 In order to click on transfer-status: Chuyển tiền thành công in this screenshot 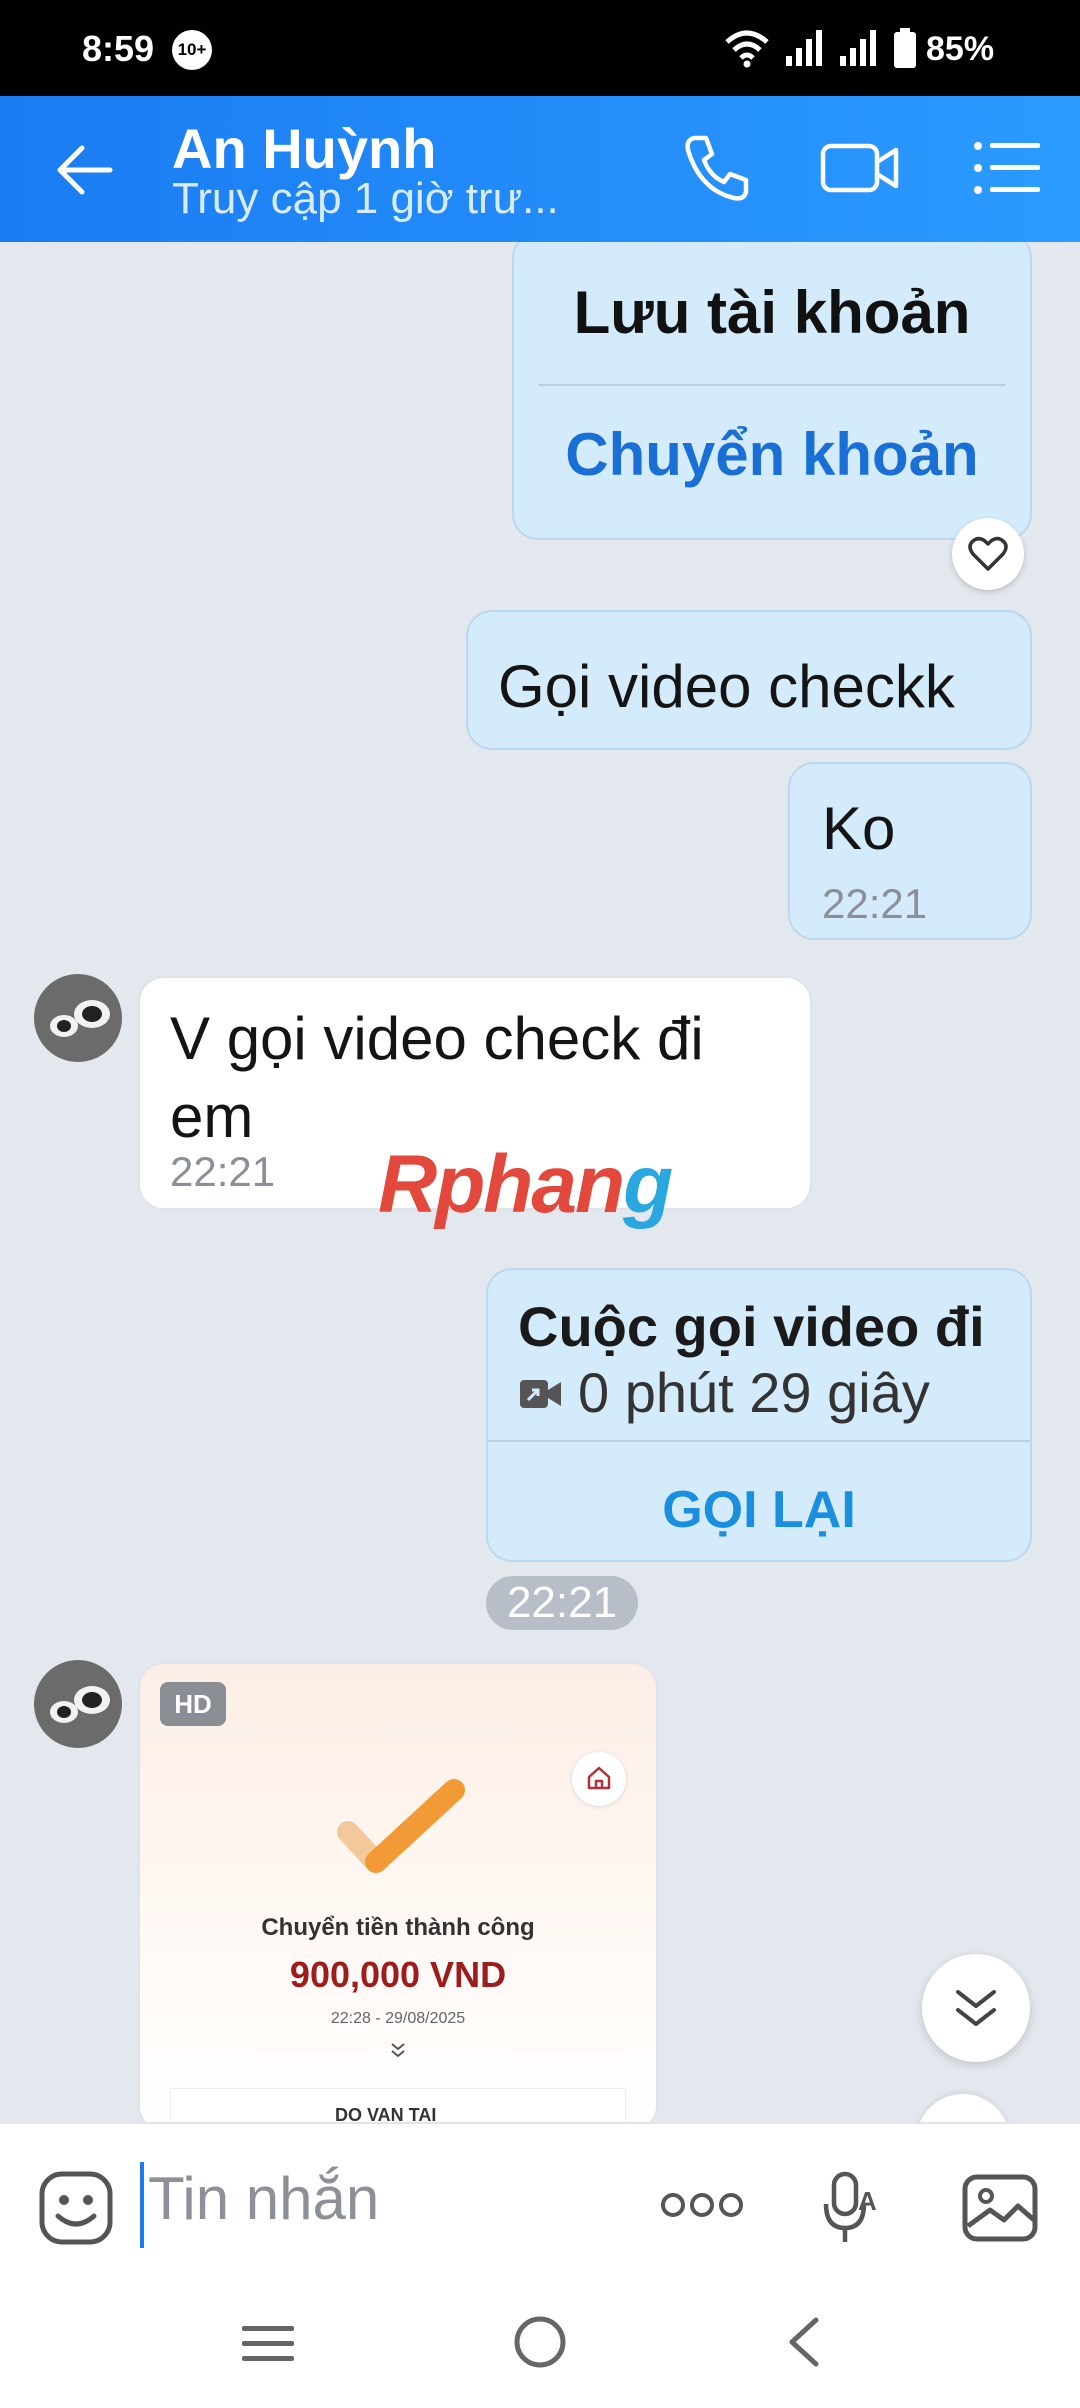, I will do `click(398, 1927)`.